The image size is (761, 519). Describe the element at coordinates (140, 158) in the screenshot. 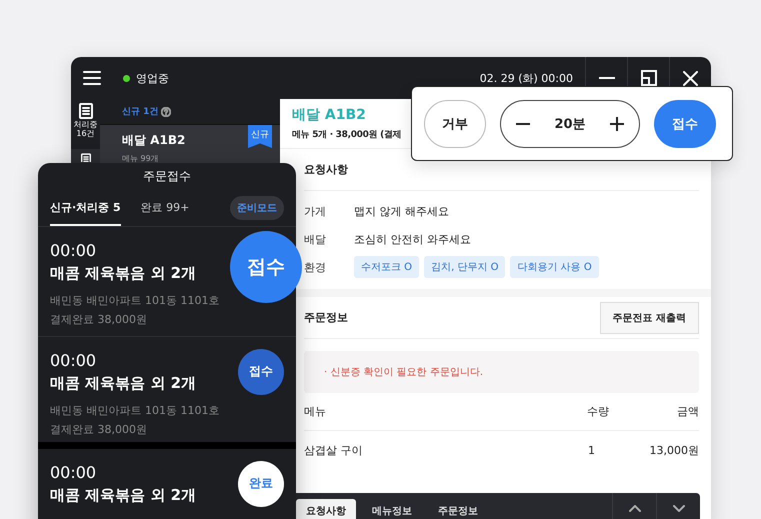

I see `order-sub: 메뉴 99개` at that location.